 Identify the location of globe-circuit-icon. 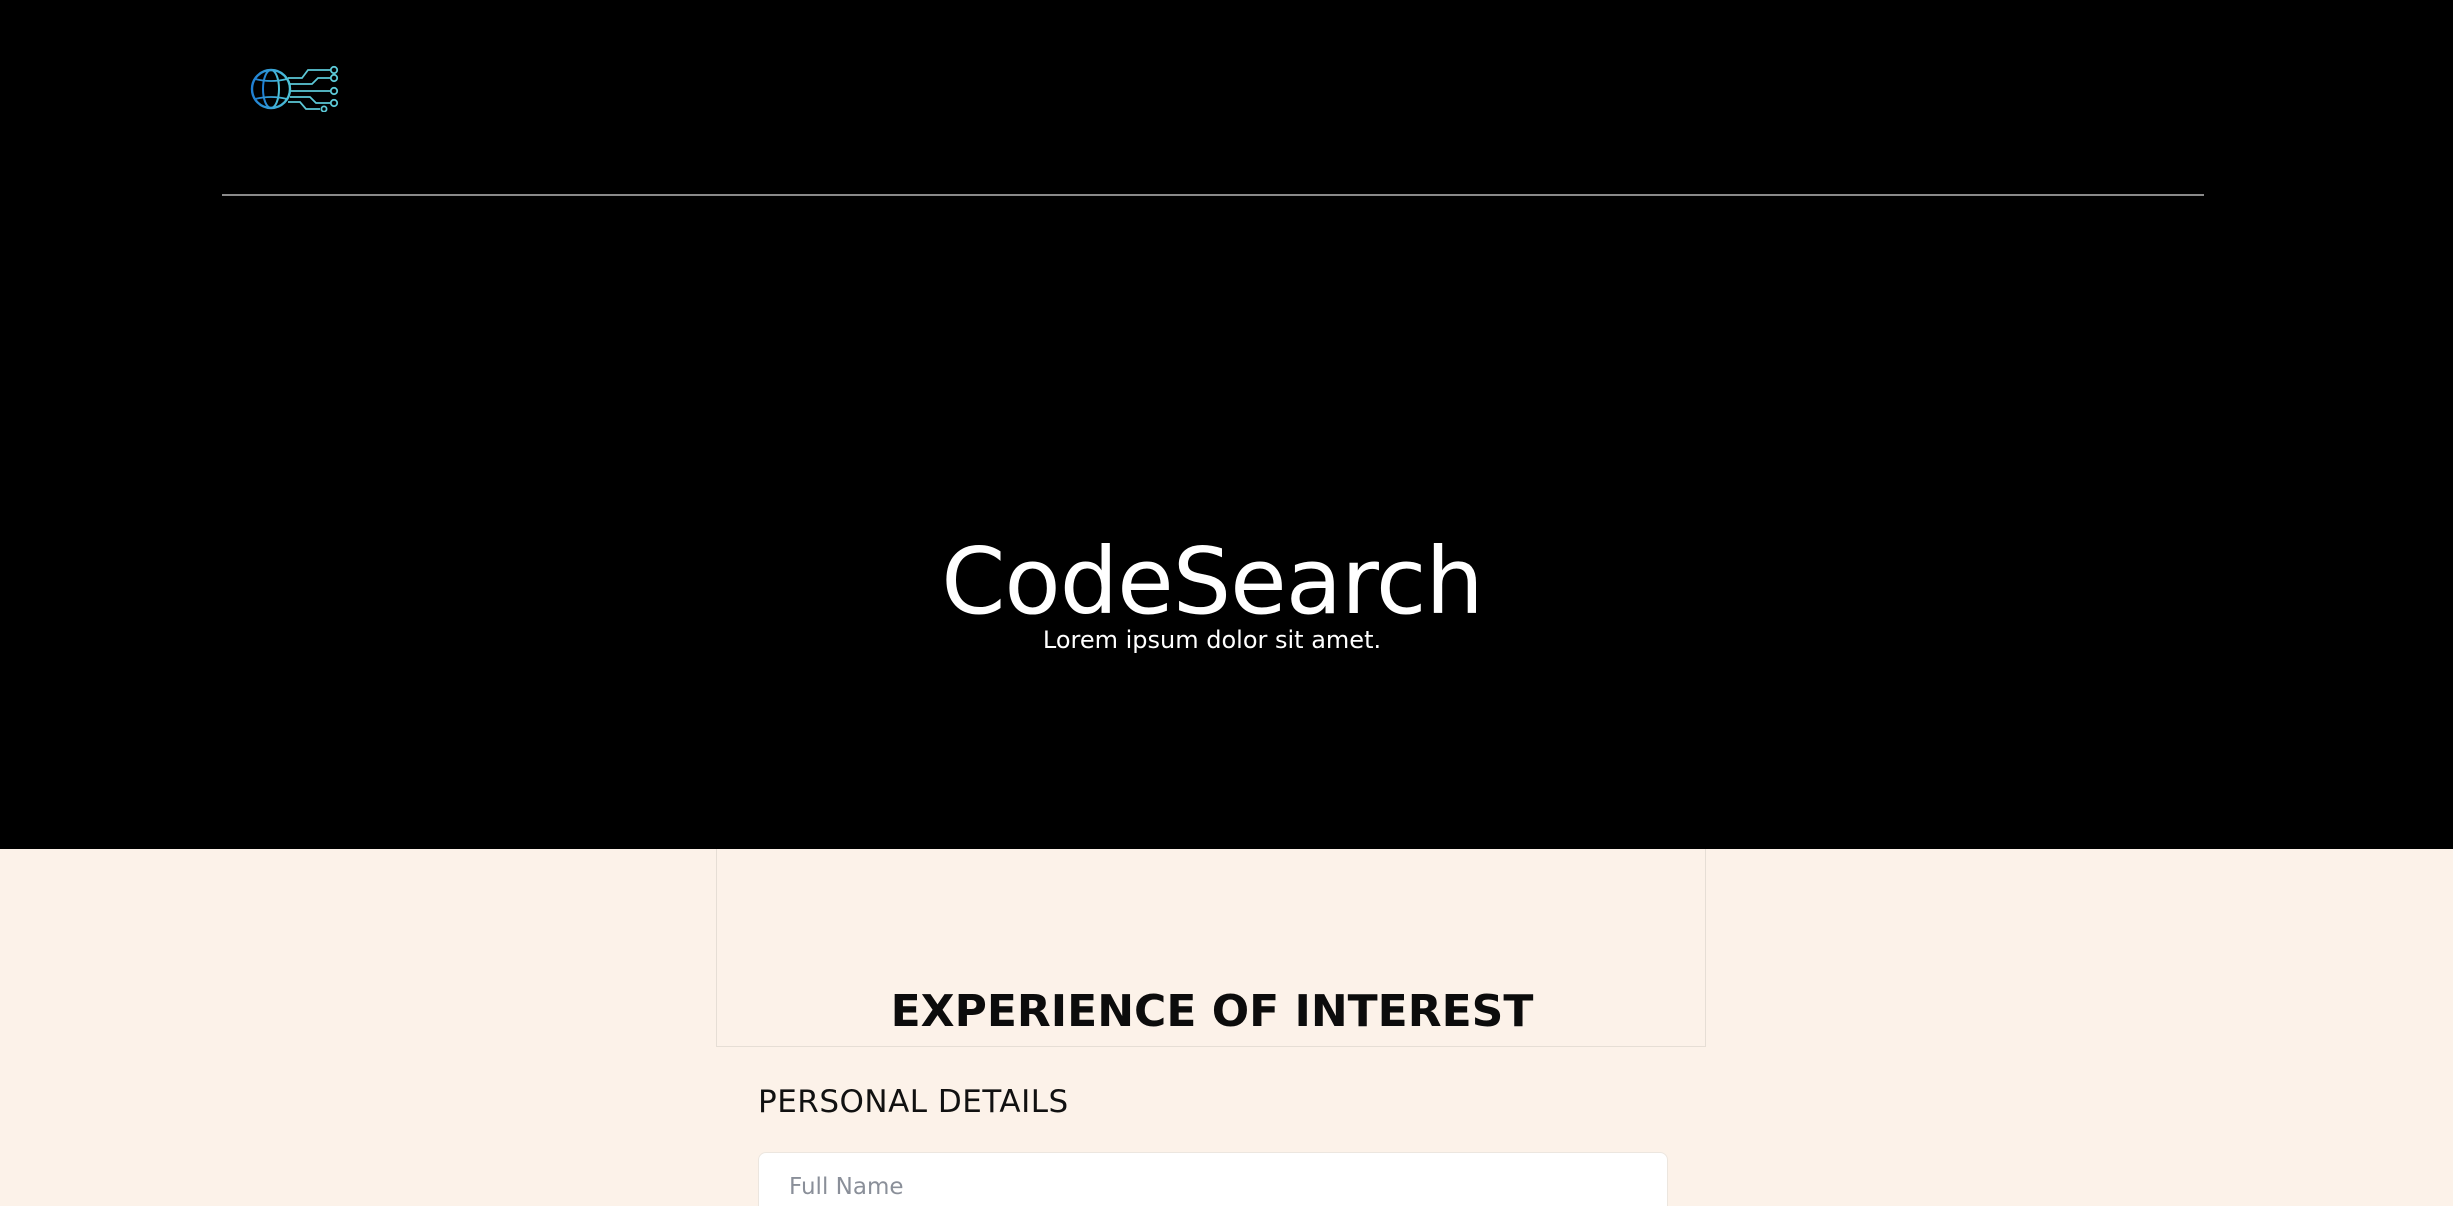
(296, 88).